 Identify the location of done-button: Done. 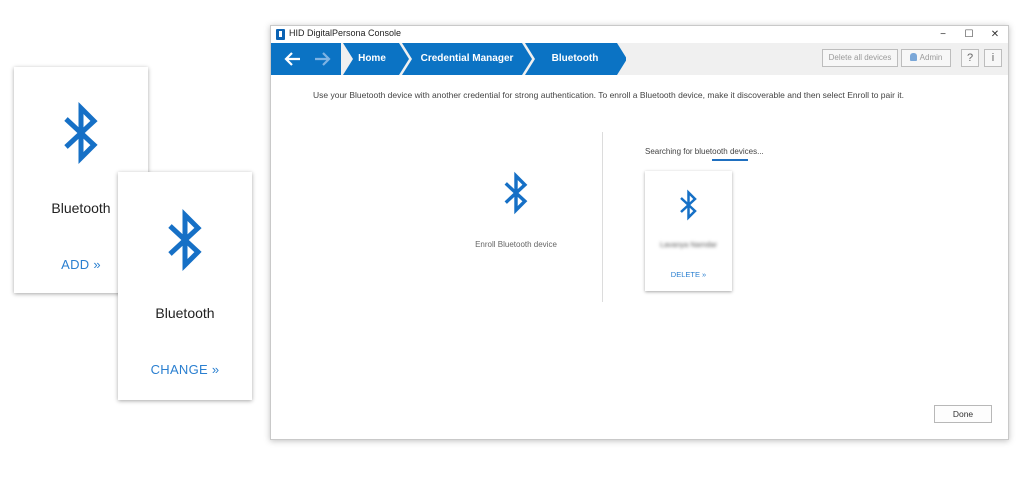
(963, 414).